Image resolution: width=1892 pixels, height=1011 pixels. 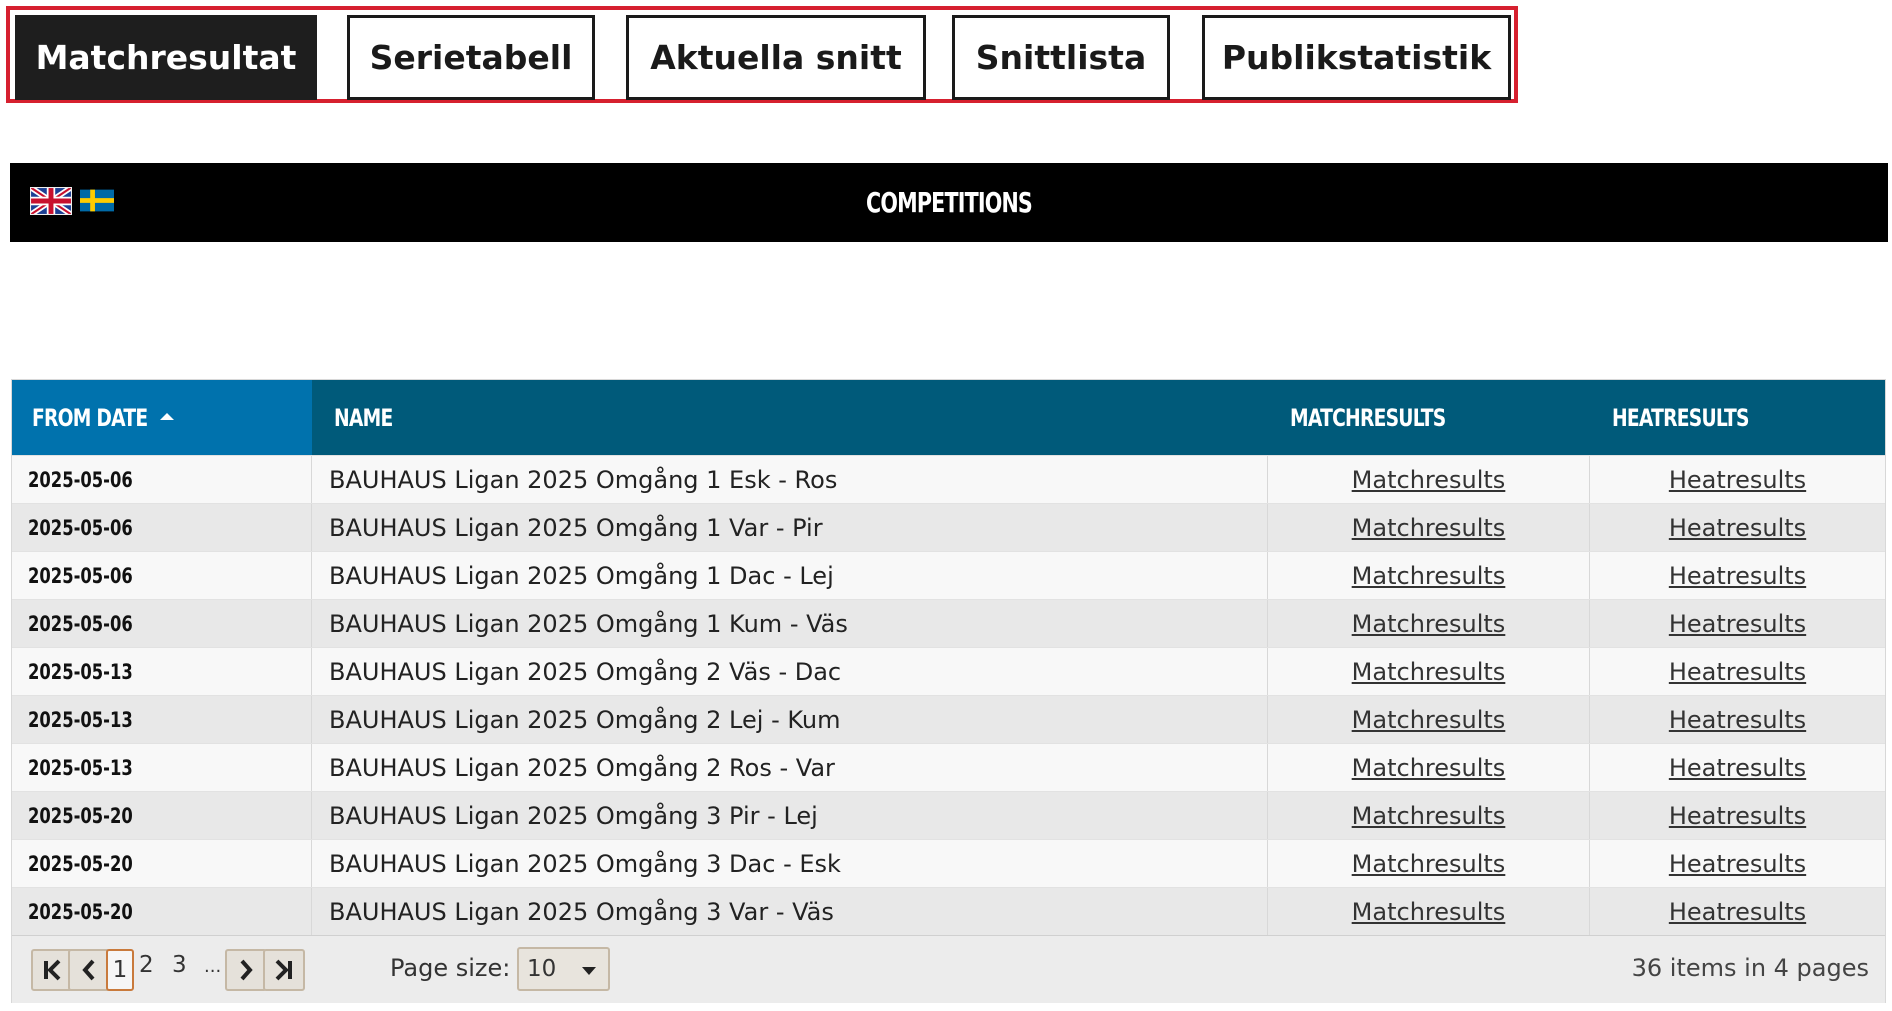 What do you see at coordinates (97, 200) in the screenshot?
I see `swedish-flag-icon` at bounding box center [97, 200].